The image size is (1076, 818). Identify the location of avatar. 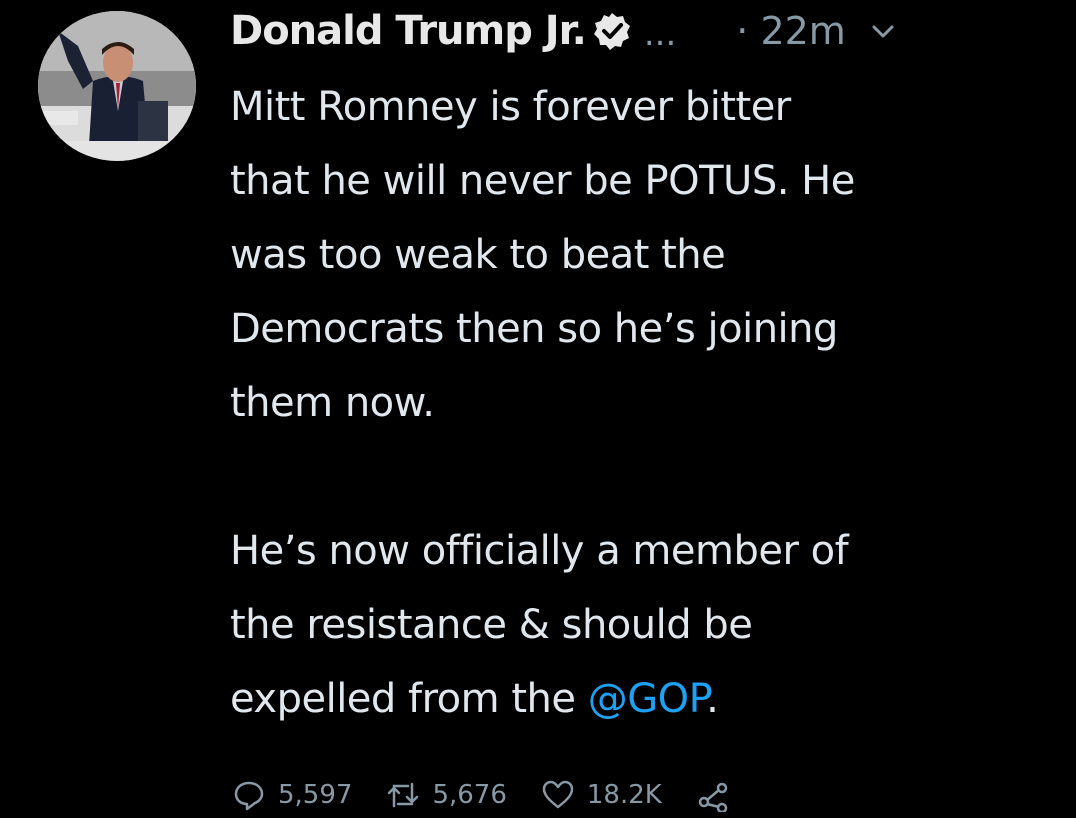
(117, 86).